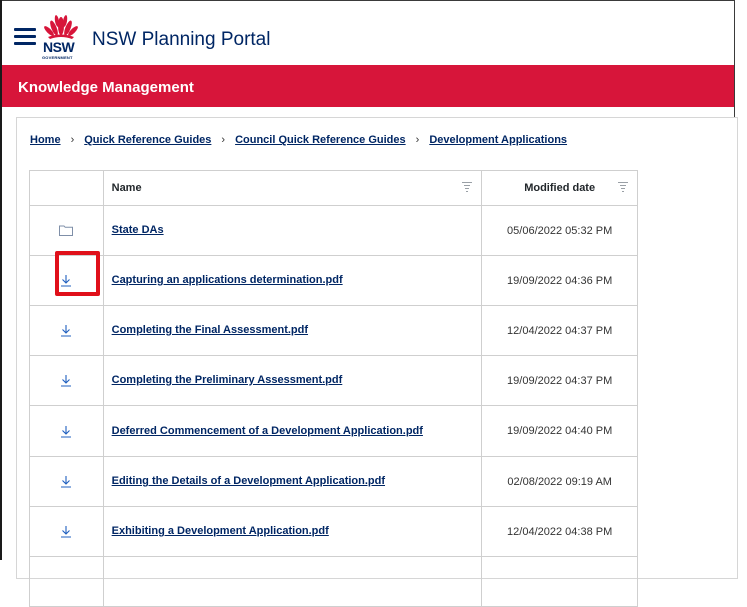 This screenshot has width=747, height=607. What do you see at coordinates (25, 36) in the screenshot?
I see `hamburger-menu-icon` at bounding box center [25, 36].